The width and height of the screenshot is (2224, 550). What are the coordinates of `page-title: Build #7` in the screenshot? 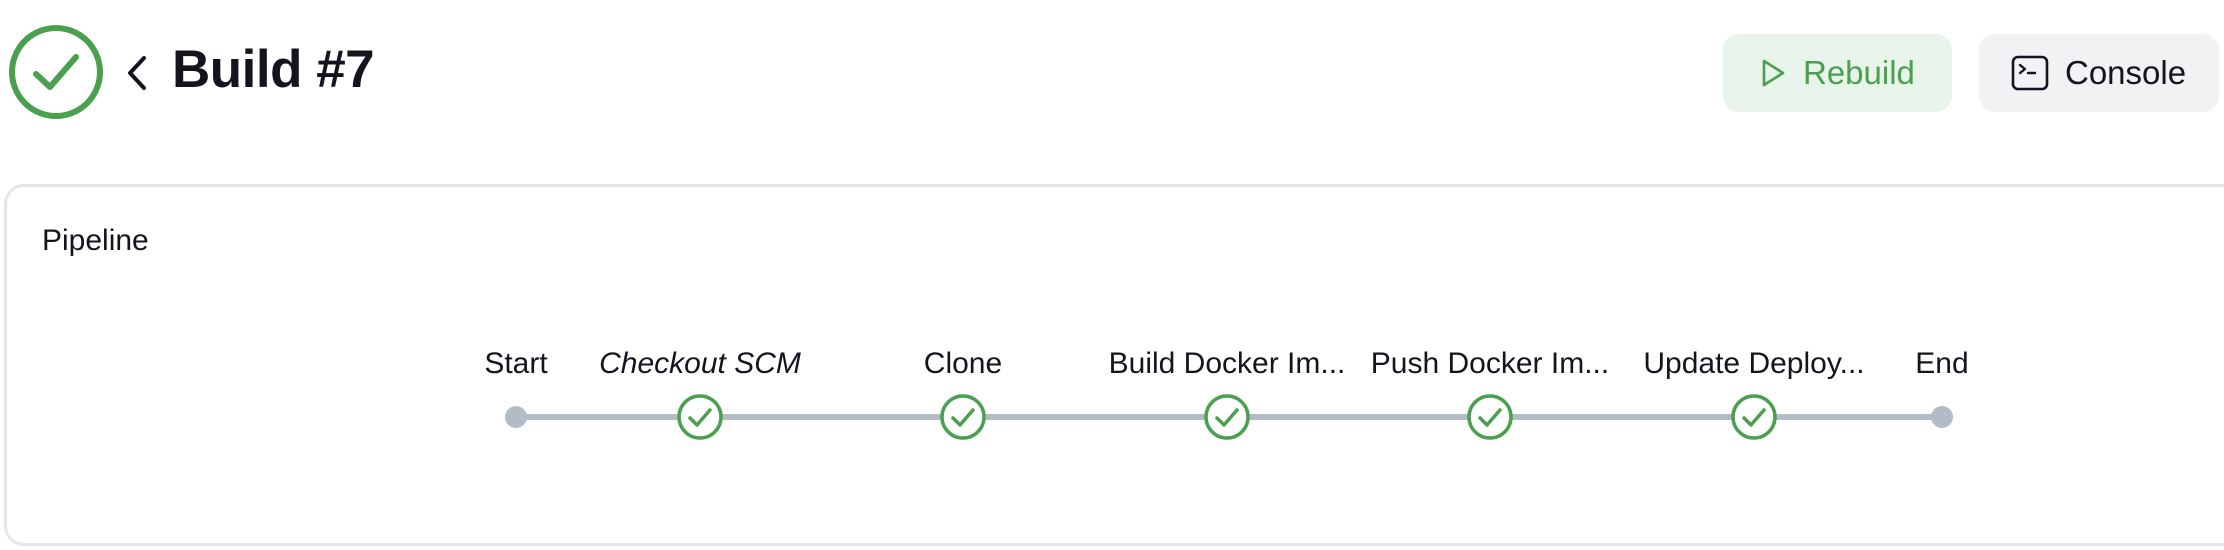 It's located at (273, 69).